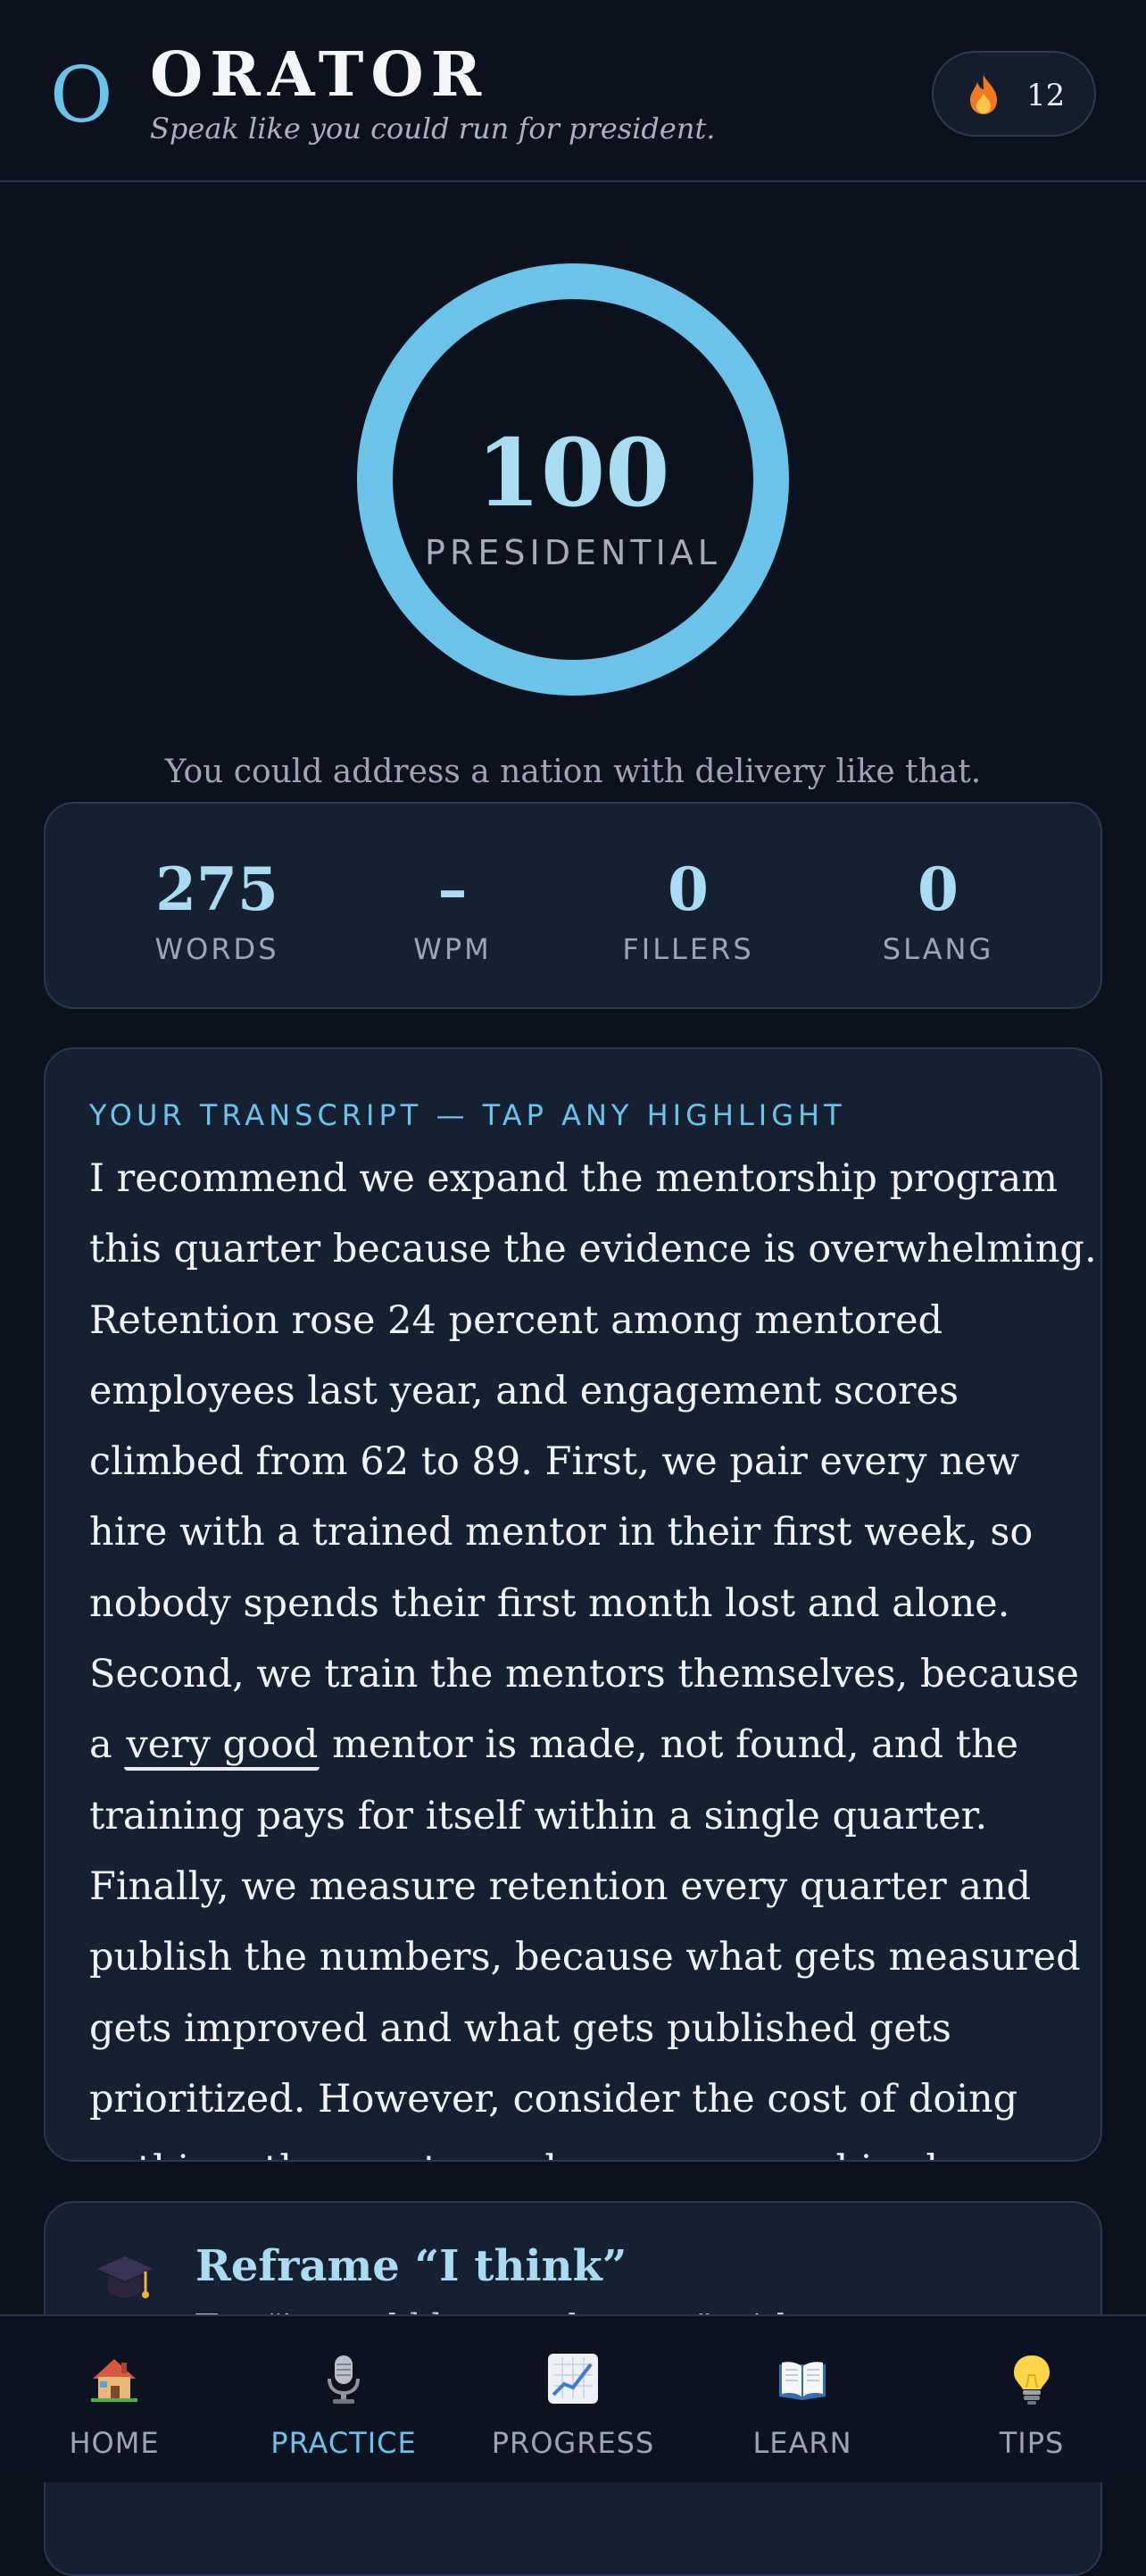 This screenshot has height=2576, width=1146. What do you see at coordinates (433, 129) in the screenshot?
I see `app-tagline: Speak like you could run for president.` at bounding box center [433, 129].